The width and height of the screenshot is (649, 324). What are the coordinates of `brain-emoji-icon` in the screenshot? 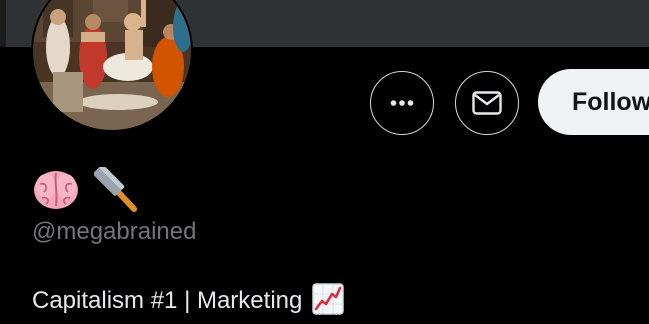 It's located at (56, 190).